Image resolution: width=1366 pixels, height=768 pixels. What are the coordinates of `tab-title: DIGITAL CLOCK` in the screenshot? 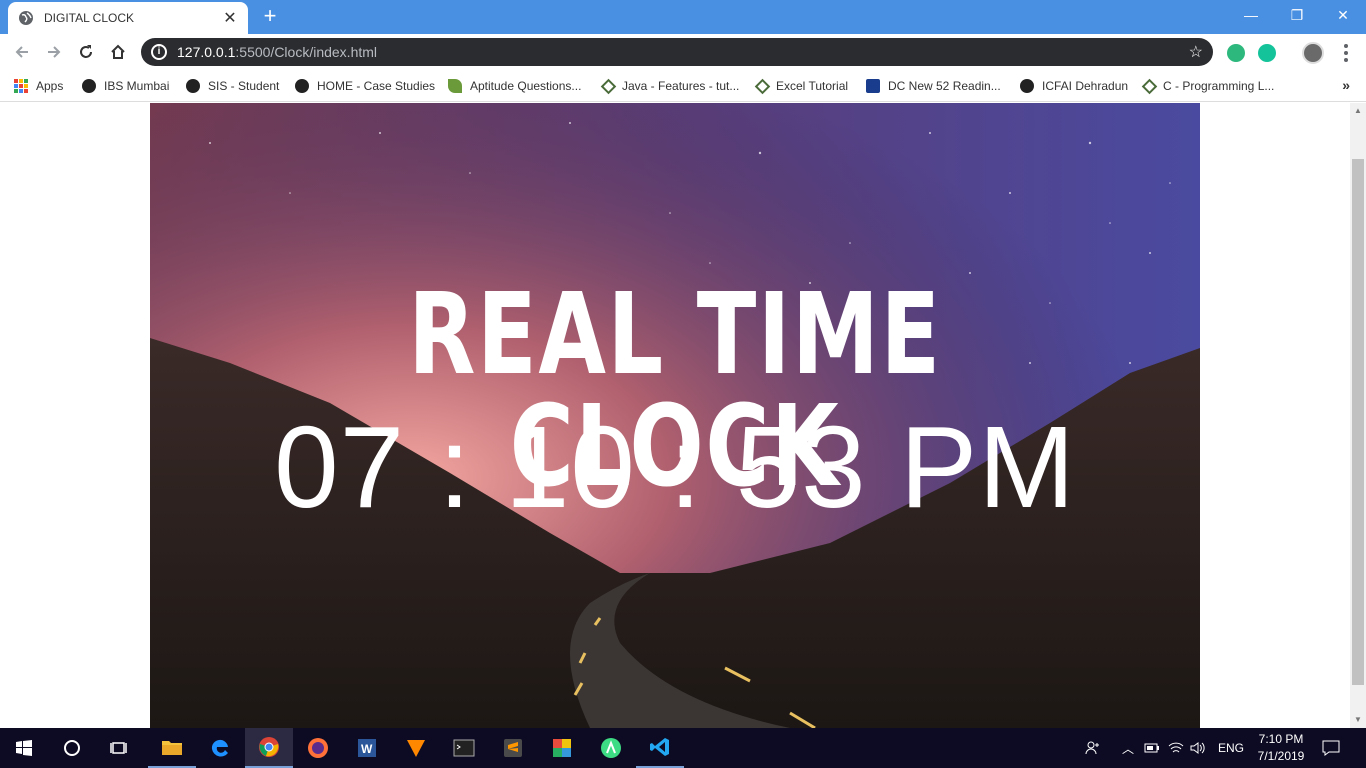 It's located at (89, 18).